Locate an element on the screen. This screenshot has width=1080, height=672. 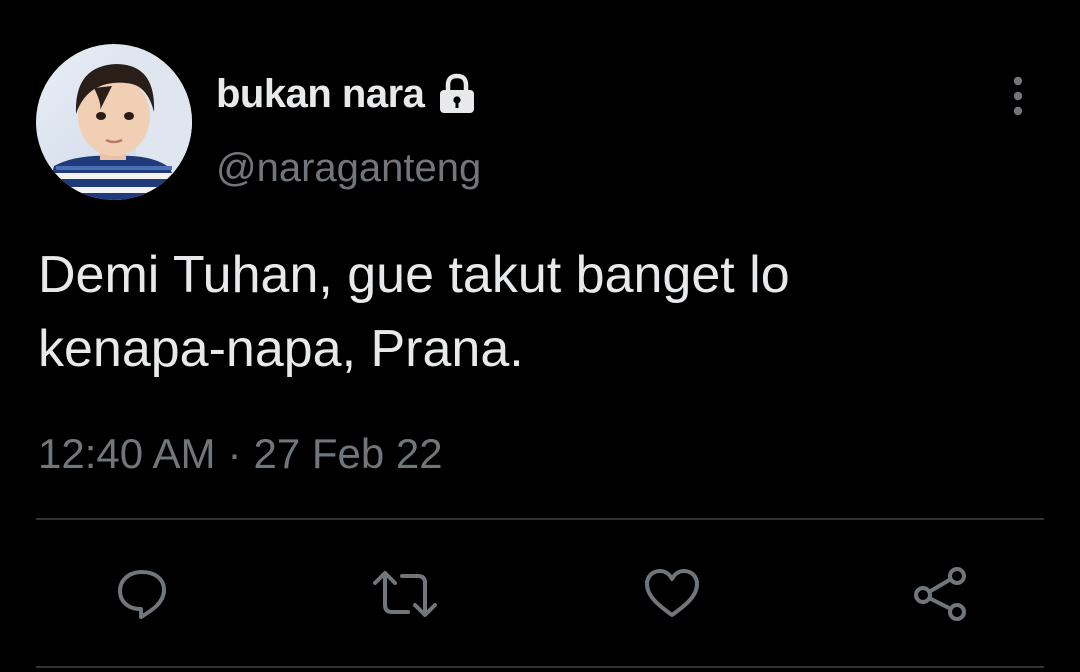
avatar is located at coordinates (114, 122).